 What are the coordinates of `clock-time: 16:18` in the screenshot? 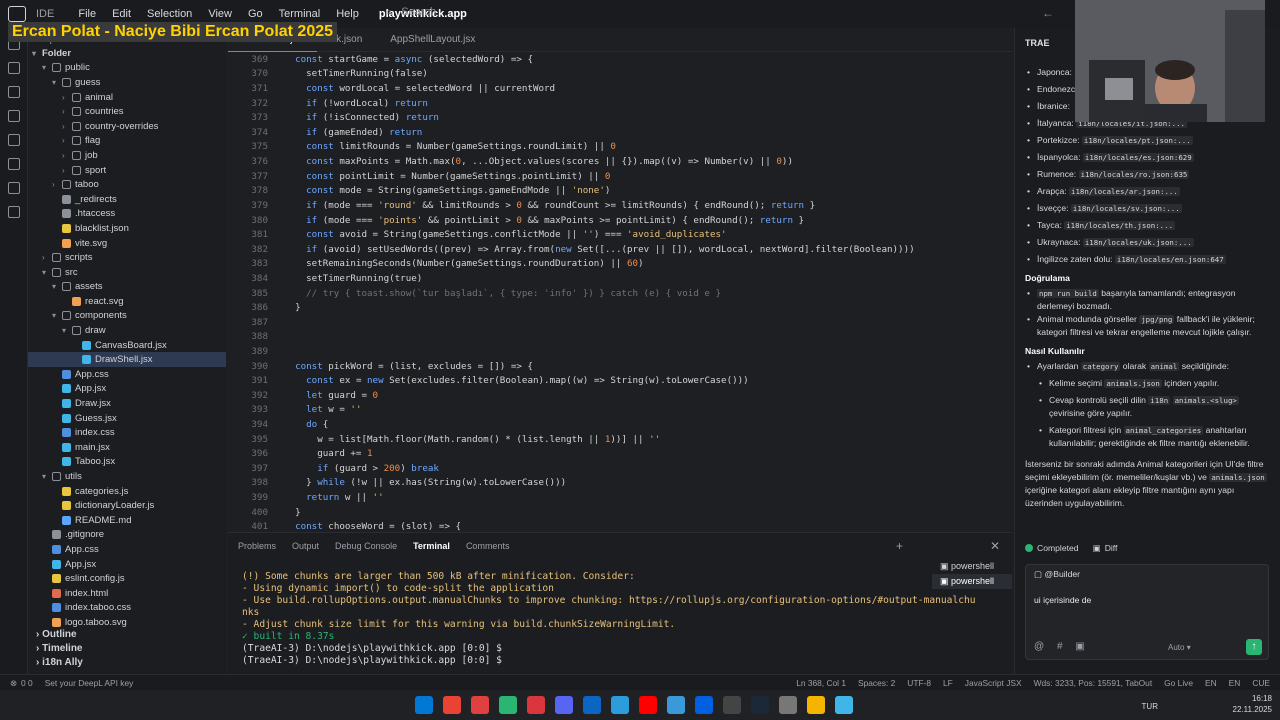 It's located at (1252, 698).